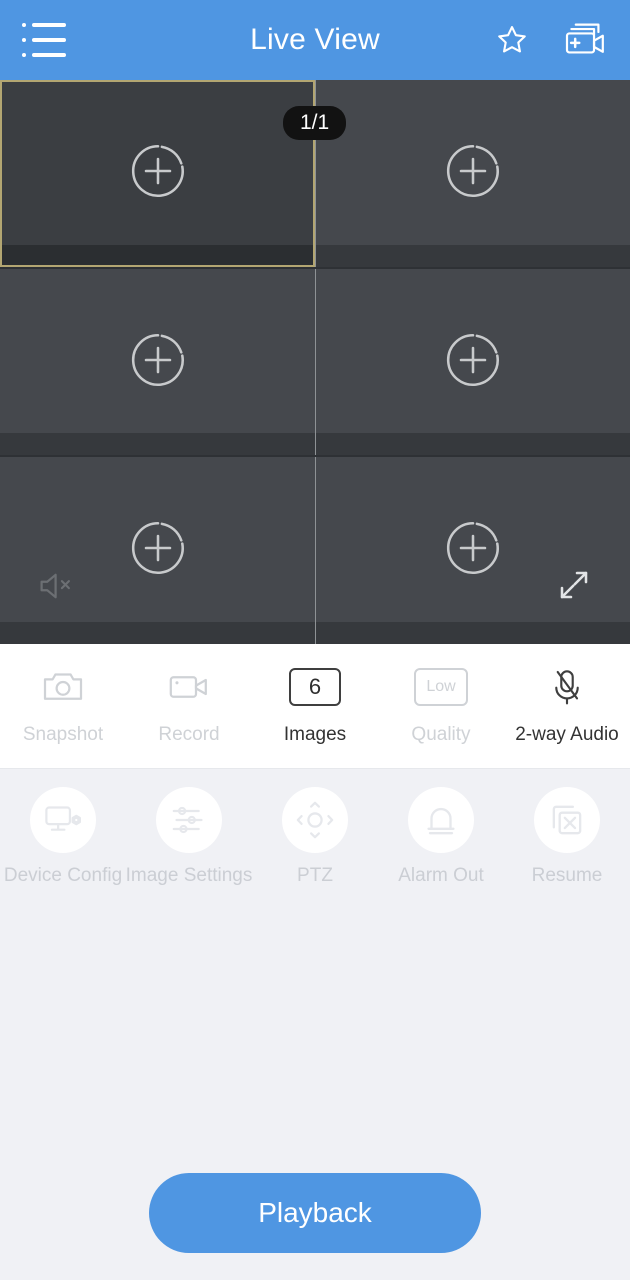 This screenshot has width=630, height=1280. What do you see at coordinates (189, 734) in the screenshot?
I see `tool-label: Record` at bounding box center [189, 734].